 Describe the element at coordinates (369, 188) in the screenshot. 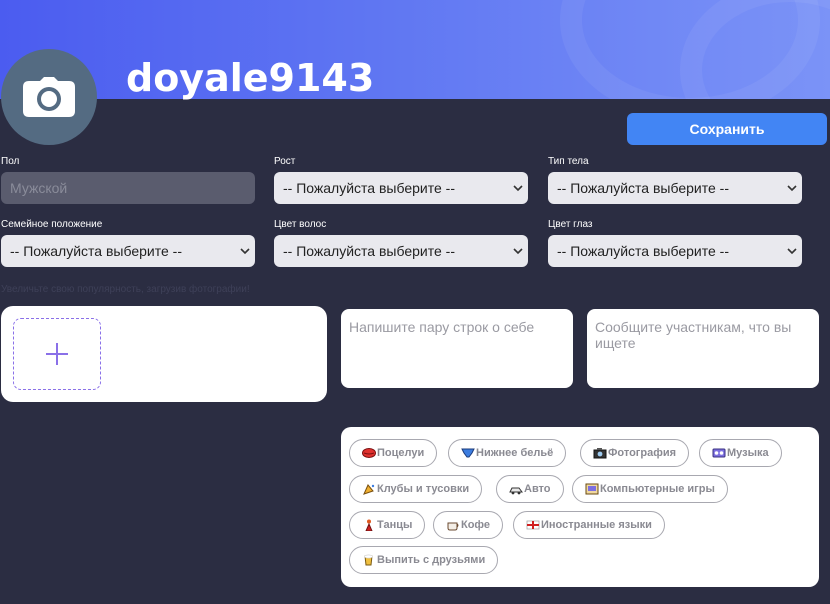

I see `height-value: -- Пожалуйста выберите --` at that location.